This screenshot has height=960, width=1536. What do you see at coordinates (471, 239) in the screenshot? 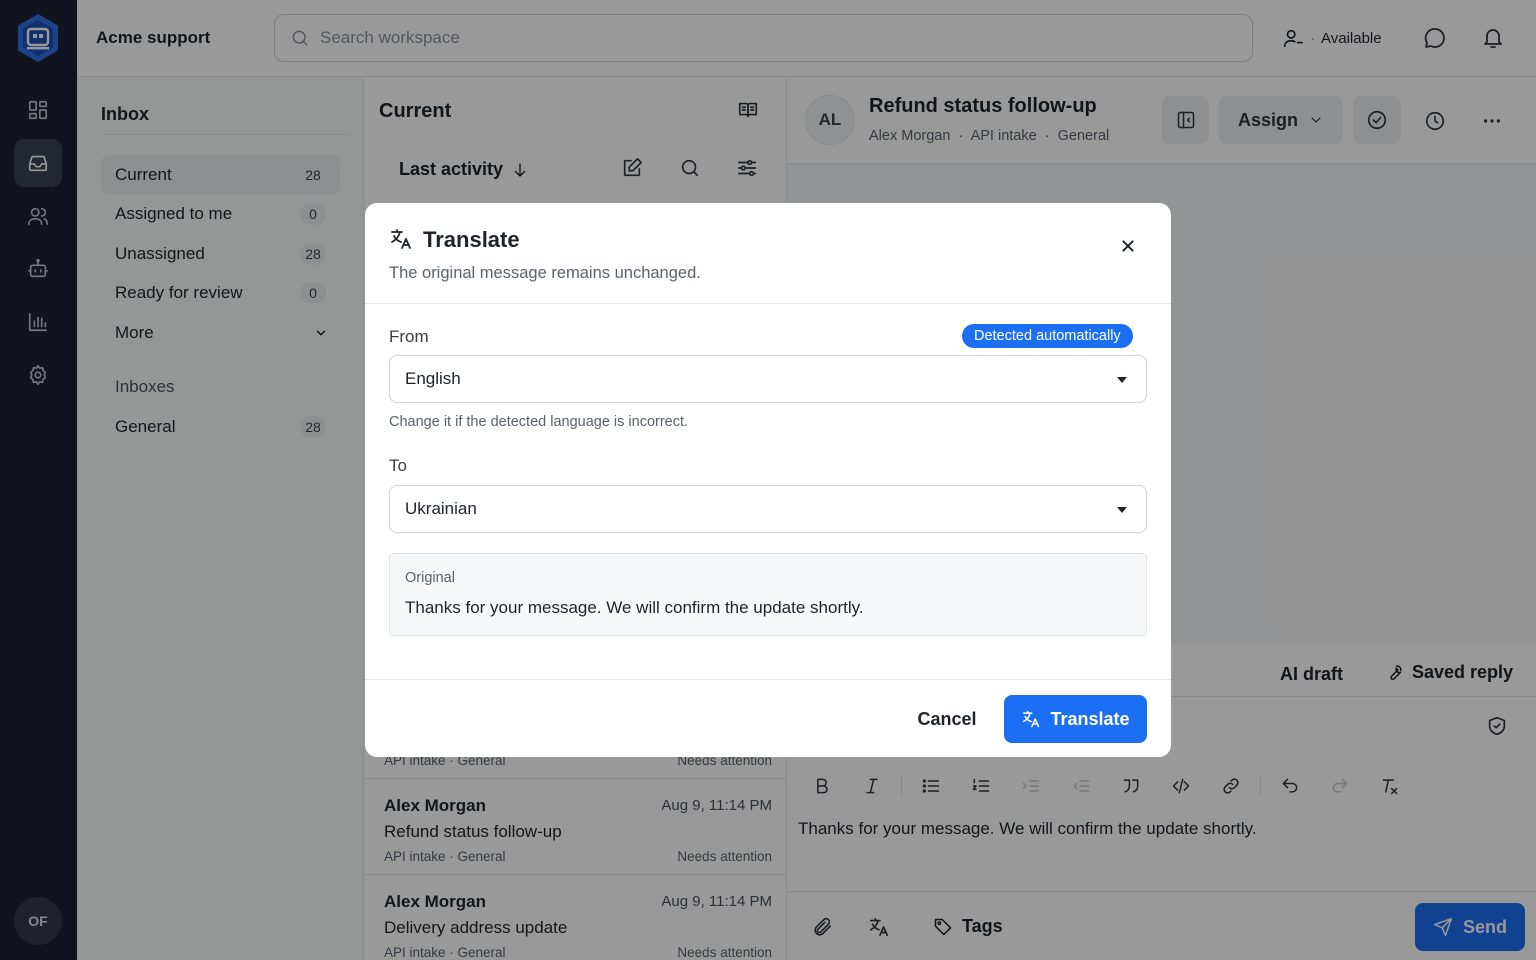
I see `dialog-title: Translate` at bounding box center [471, 239].